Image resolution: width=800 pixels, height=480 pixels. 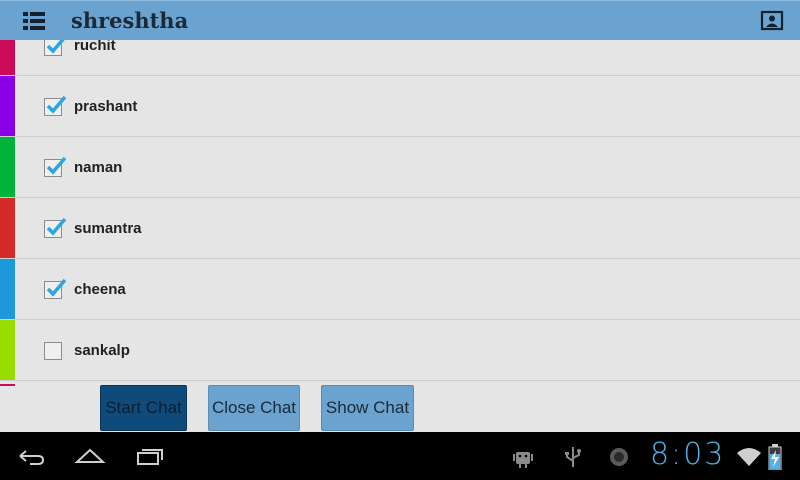 What do you see at coordinates (688, 454) in the screenshot?
I see `clock: 8:03` at bounding box center [688, 454].